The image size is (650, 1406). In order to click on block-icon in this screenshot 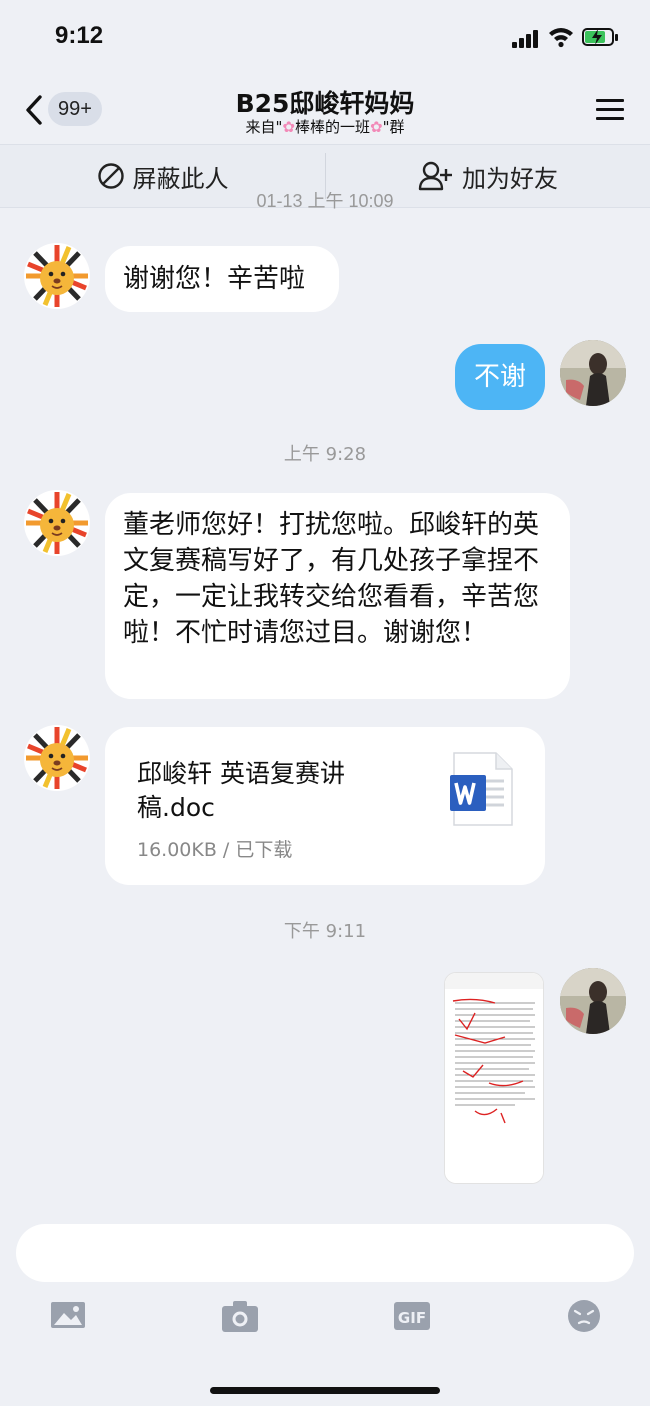, I will do `click(110, 176)`.